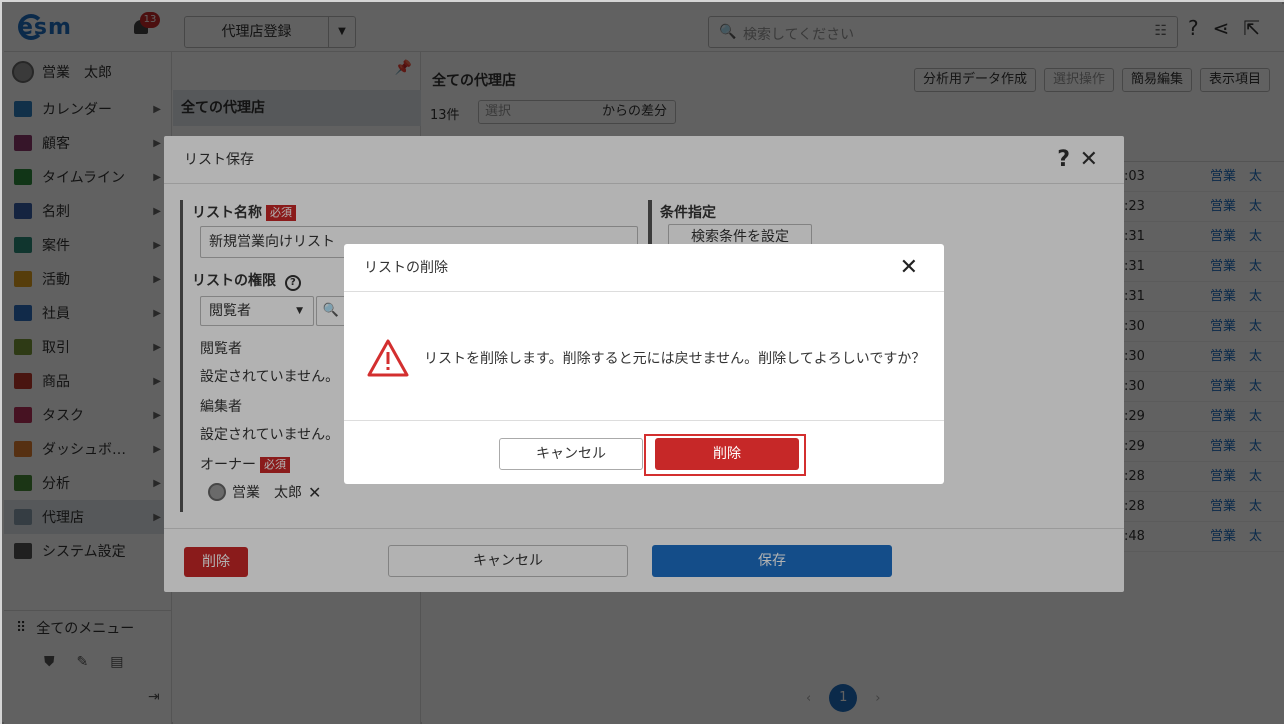 This screenshot has height=724, width=1284. I want to click on cancel-button: キャンセル, so click(571, 454).